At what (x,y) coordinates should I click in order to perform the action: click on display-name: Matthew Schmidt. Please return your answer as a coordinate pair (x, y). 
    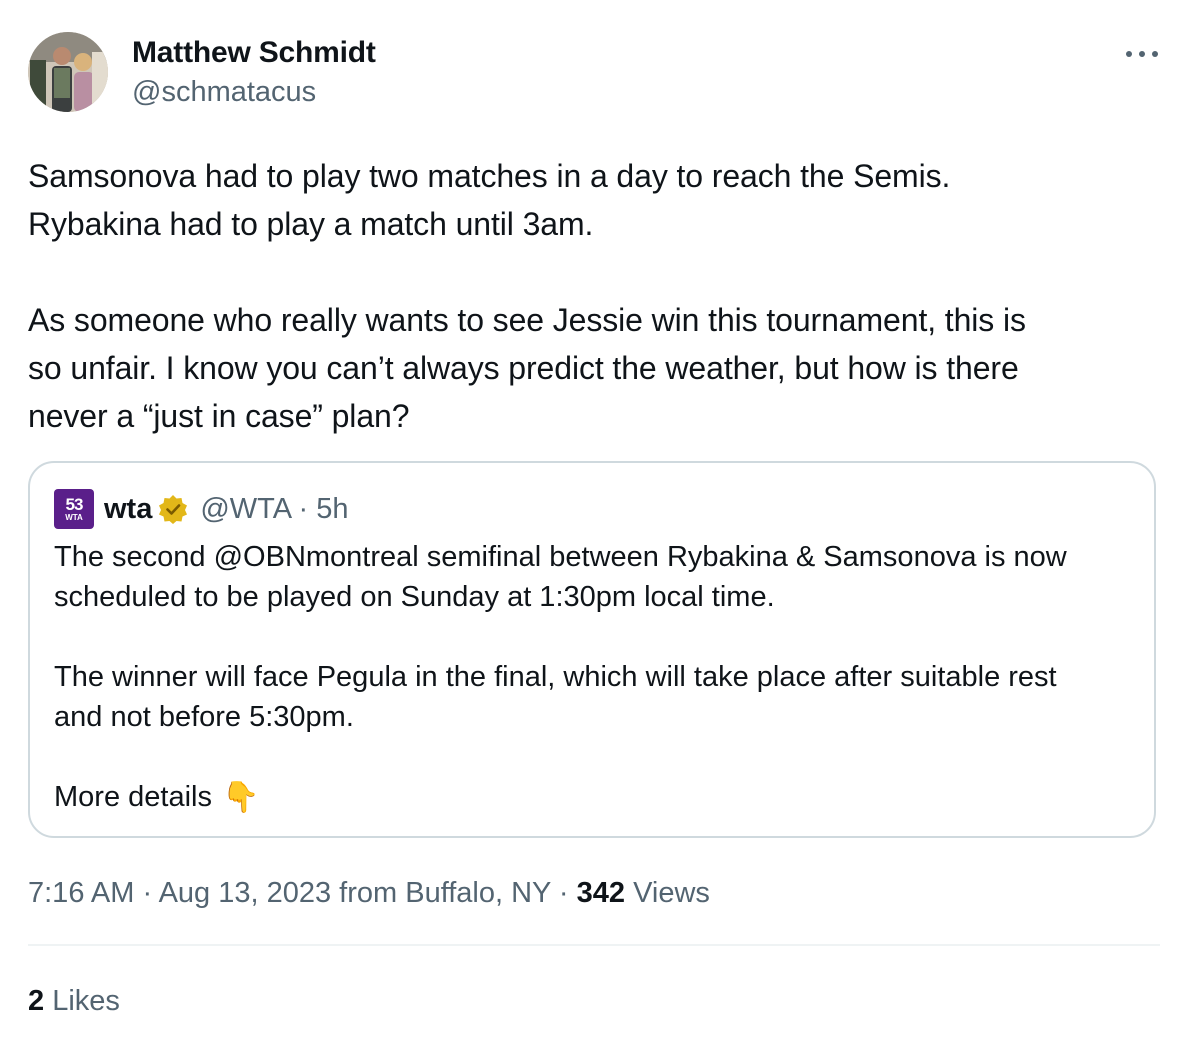
    Looking at the image, I should click on (254, 53).